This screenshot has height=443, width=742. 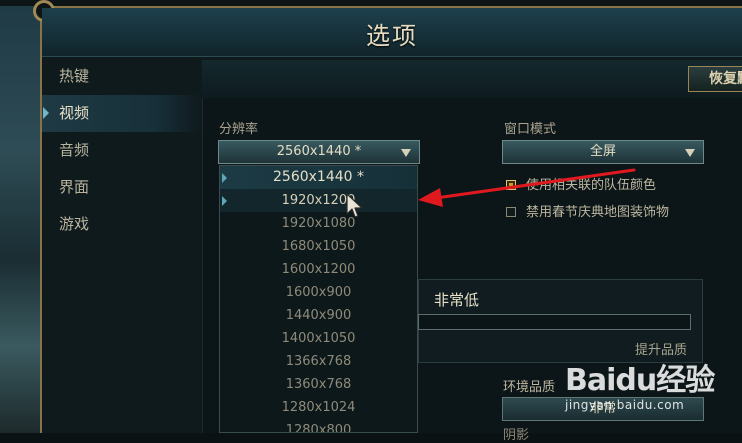 What do you see at coordinates (661, 348) in the screenshot?
I see `upgrade-quality-link: 提升品质` at bounding box center [661, 348].